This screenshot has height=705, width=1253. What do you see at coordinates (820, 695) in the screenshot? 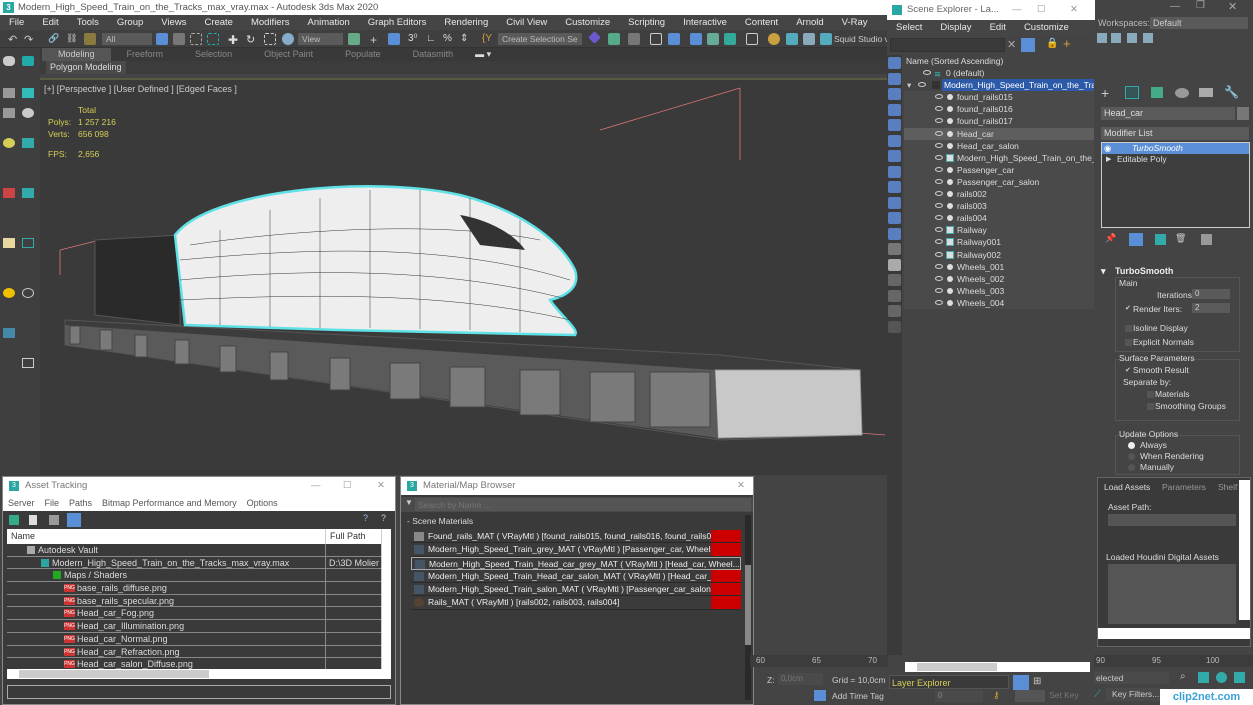
I see `time-tag-icon` at bounding box center [820, 695].